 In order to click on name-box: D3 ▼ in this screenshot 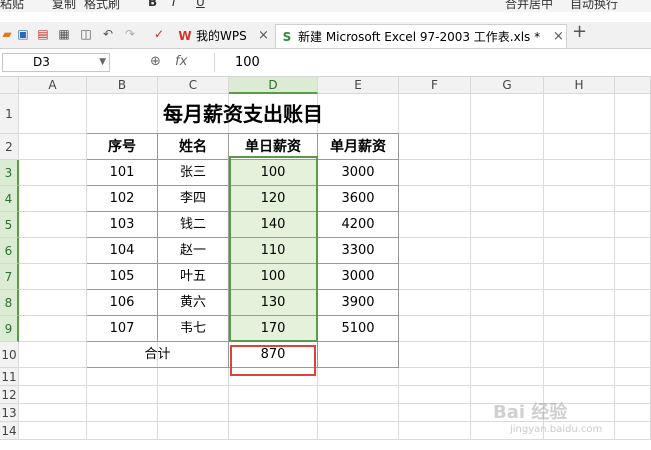, I will do `click(56, 62)`.